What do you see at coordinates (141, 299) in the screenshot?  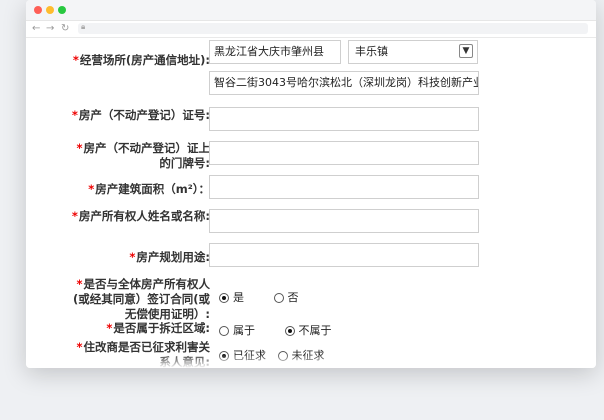 I see `contract-label: *是否与全体房产所有权人(或经其同意）签订合同(或无偿使用证明）:` at bounding box center [141, 299].